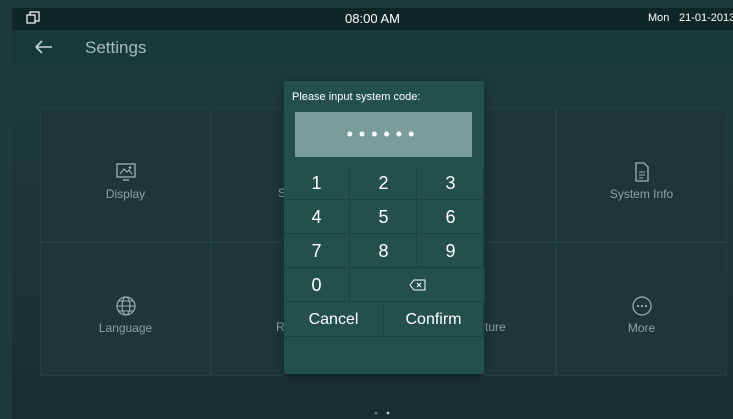 The image size is (733, 419). Describe the element at coordinates (451, 217) in the screenshot. I see `key-6: 6` at that location.